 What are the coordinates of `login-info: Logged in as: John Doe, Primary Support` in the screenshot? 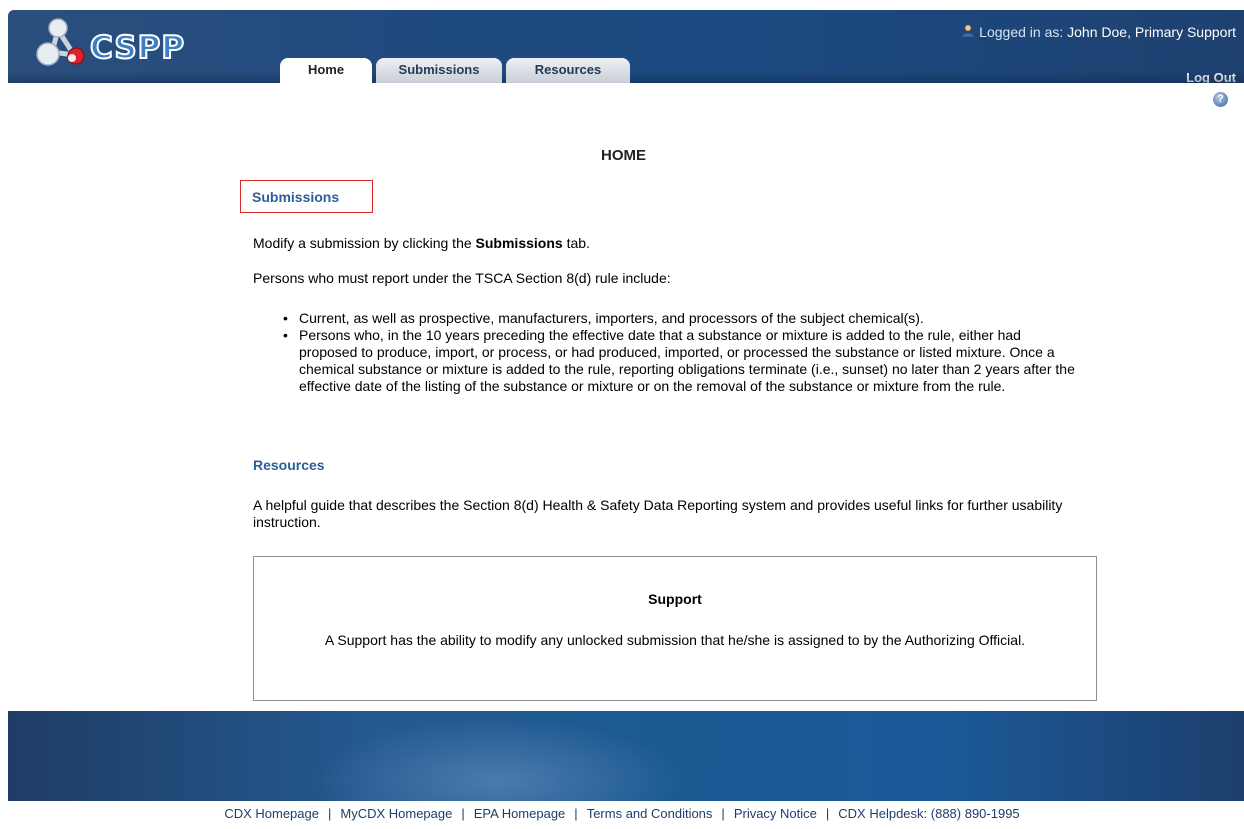 It's located at (1098, 32).